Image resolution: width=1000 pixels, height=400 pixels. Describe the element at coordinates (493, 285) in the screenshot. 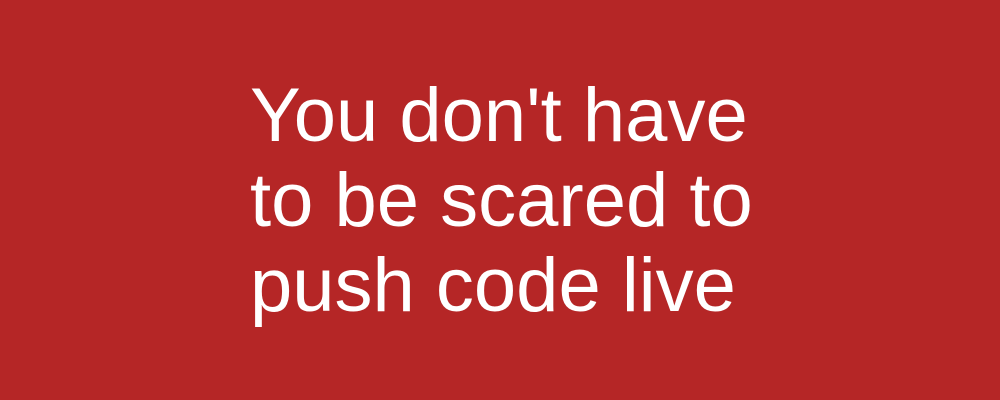

I see `headline-line-3: push code live` at that location.